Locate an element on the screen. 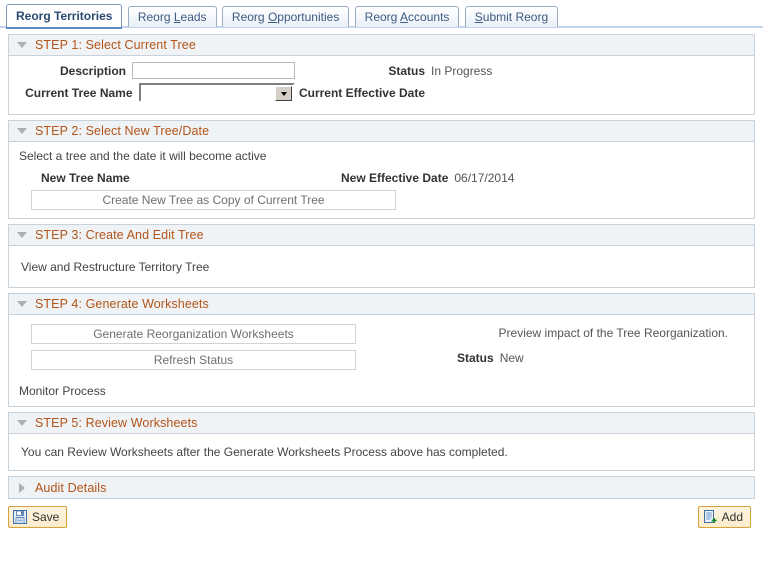 This screenshot has height=569, width=763. add-document-icon is located at coordinates (710, 517).